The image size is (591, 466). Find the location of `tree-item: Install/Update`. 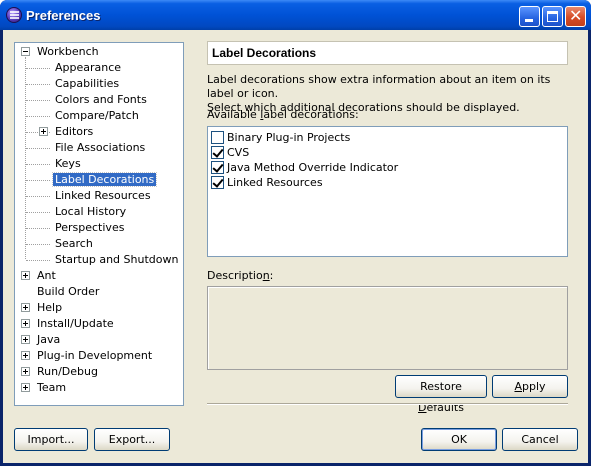

tree-item: Install/Update is located at coordinates (75, 324).